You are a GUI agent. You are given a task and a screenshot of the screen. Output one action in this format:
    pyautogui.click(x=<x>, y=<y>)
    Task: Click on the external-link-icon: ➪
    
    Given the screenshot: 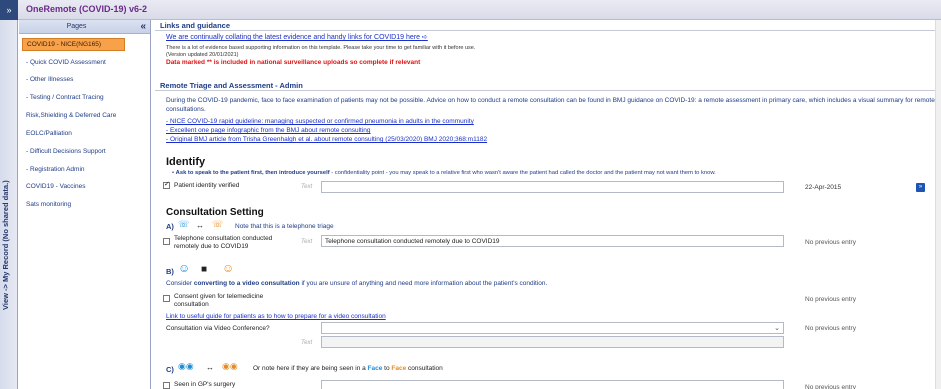 What is the action you would take?
    pyautogui.click(x=424, y=37)
    